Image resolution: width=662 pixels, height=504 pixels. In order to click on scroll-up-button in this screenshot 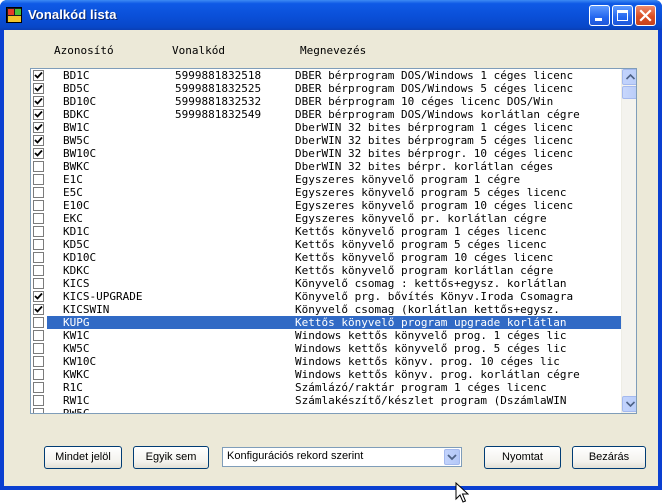, I will do `click(629, 77)`.